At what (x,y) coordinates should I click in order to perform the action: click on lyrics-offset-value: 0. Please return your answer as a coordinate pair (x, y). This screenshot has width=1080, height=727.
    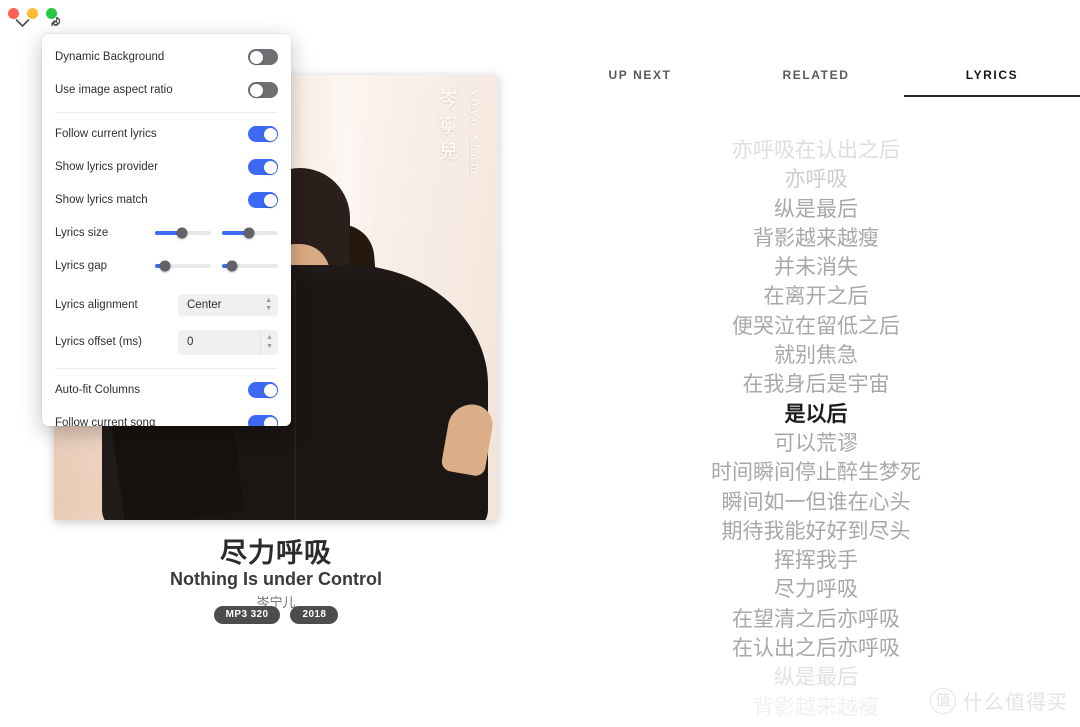
    Looking at the image, I should click on (190, 342).